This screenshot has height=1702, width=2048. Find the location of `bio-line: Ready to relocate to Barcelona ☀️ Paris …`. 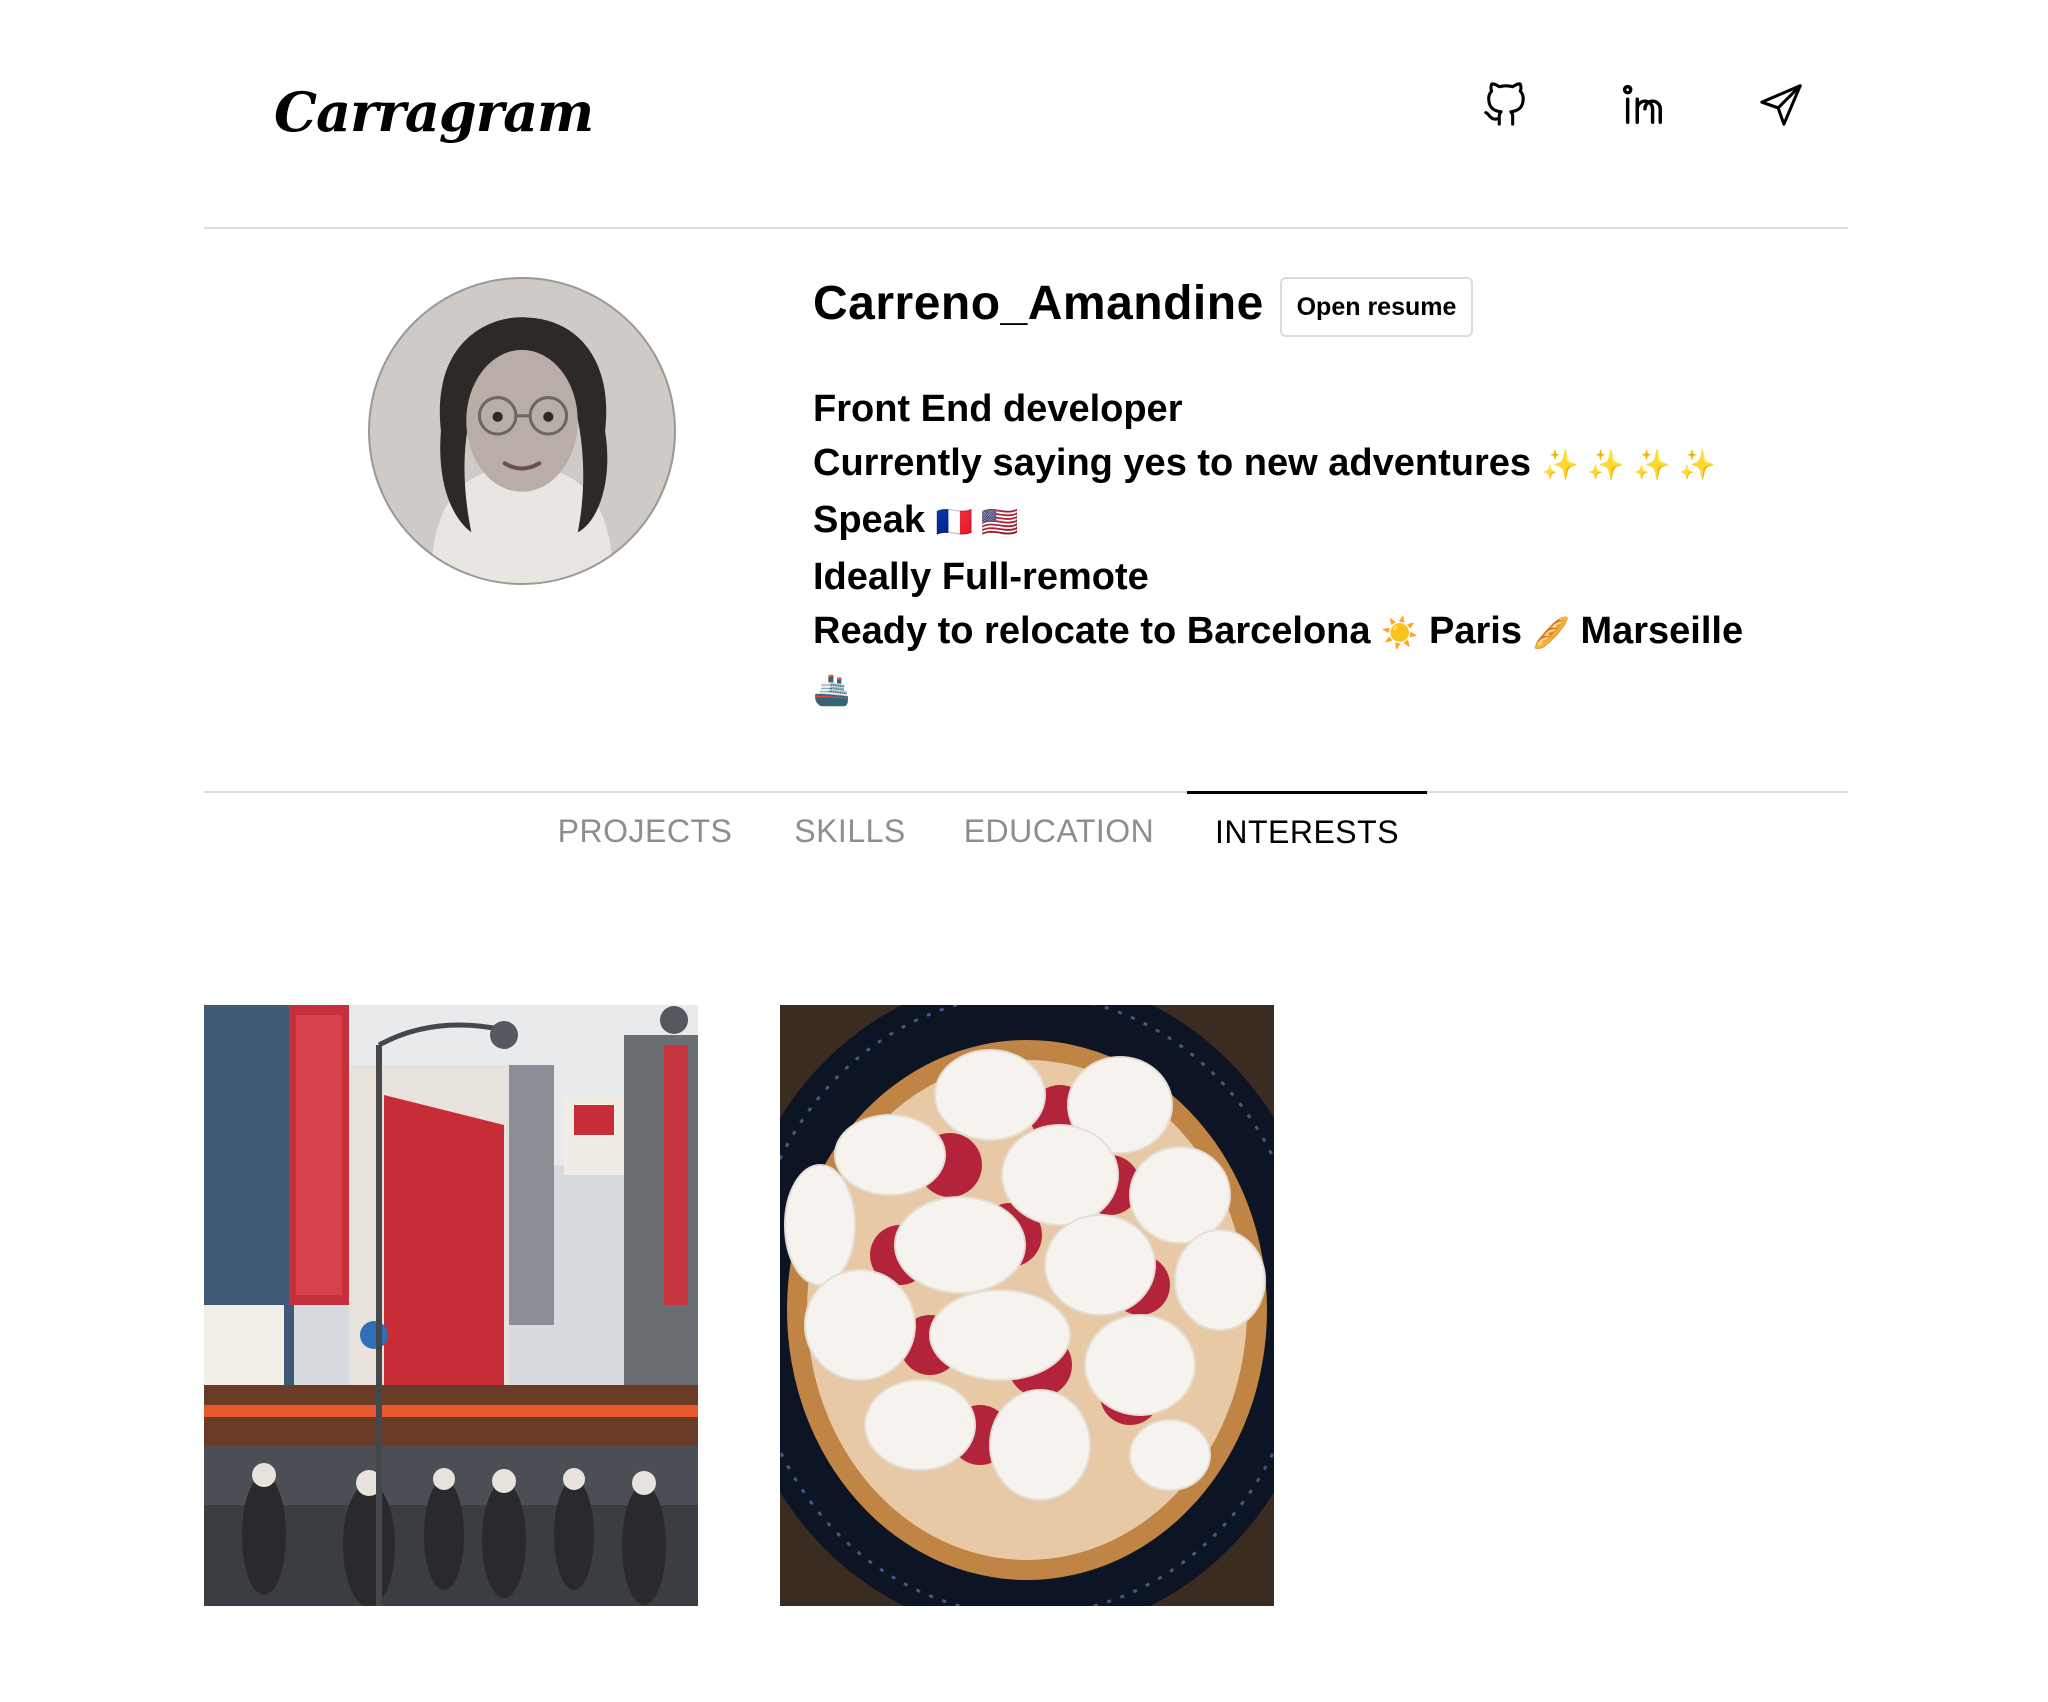

bio-line: Ready to relocate to Barcelona ☀️ Paris … is located at coordinates (1313, 632).